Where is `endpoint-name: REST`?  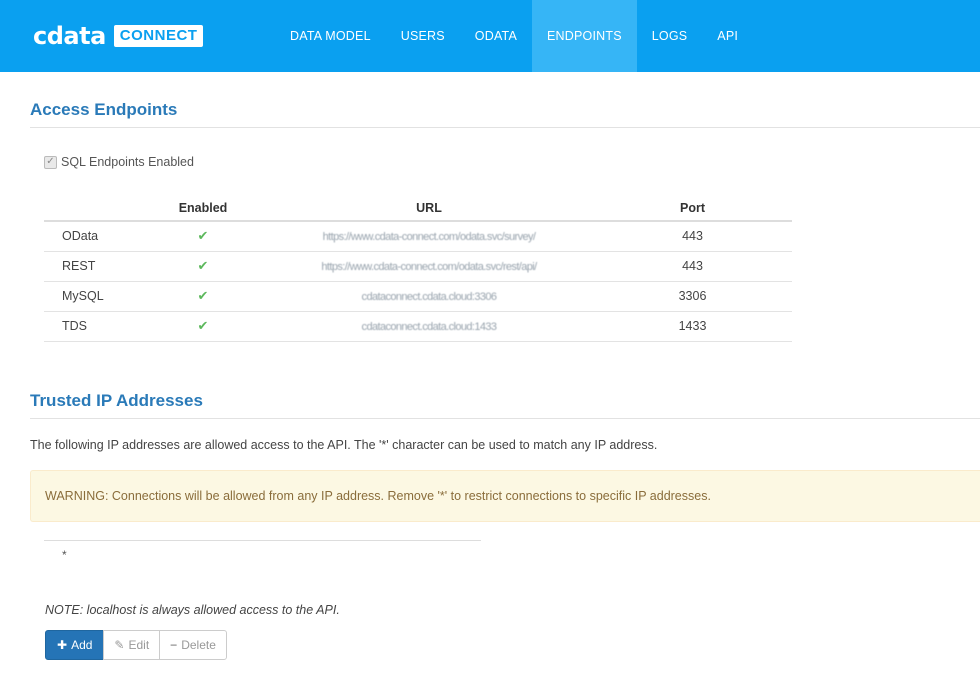
endpoint-name: REST is located at coordinates (92, 266).